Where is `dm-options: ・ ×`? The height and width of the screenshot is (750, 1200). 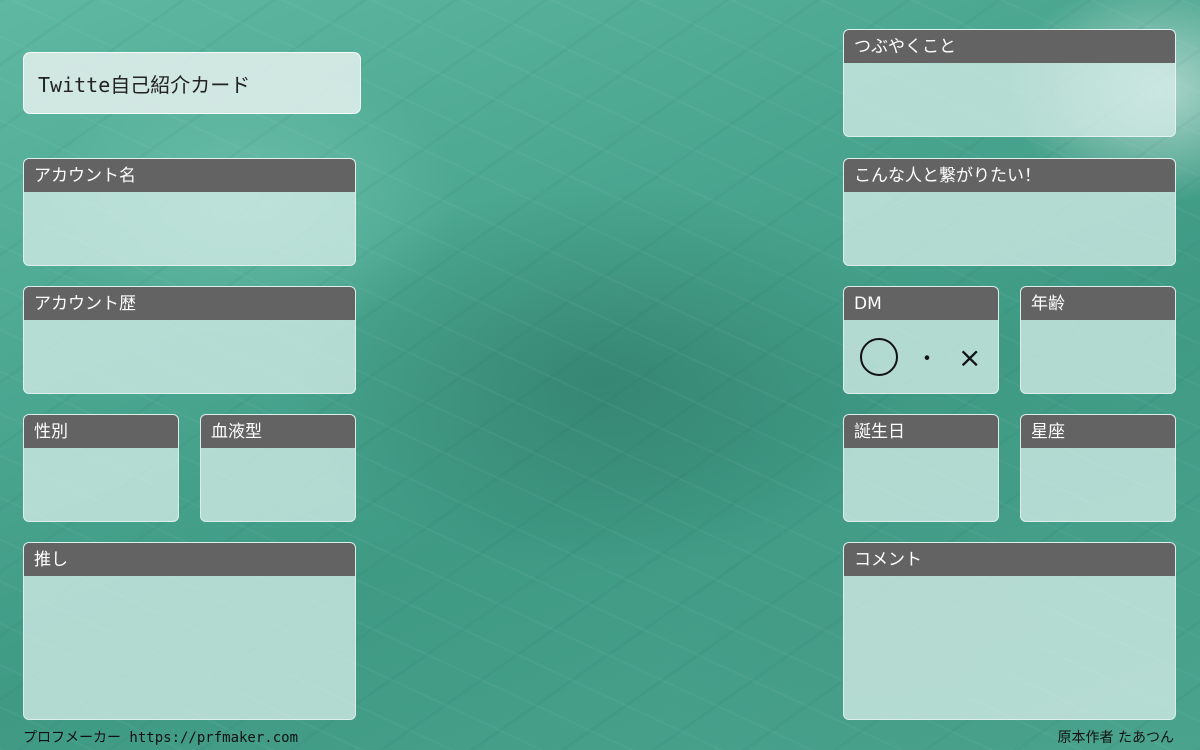
dm-options: ・ × is located at coordinates (921, 356).